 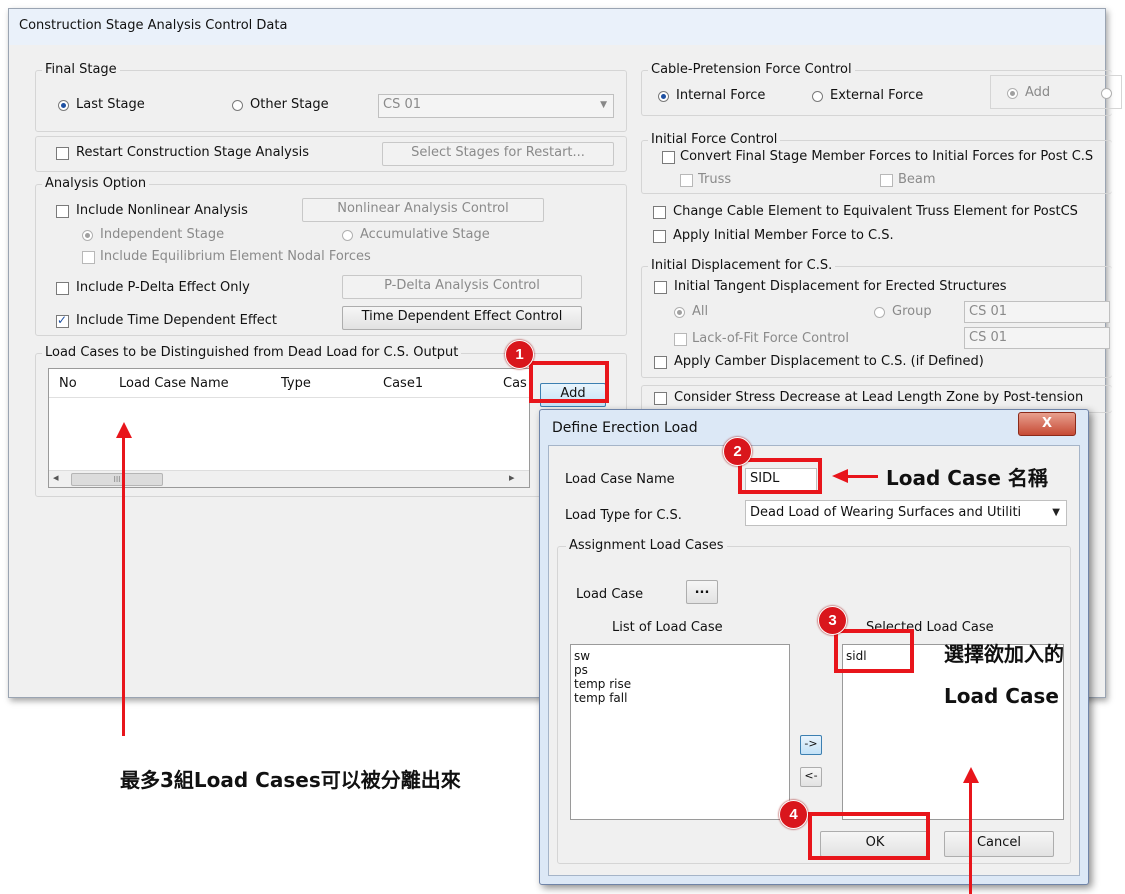 I want to click on close-button: X, so click(x=1047, y=424).